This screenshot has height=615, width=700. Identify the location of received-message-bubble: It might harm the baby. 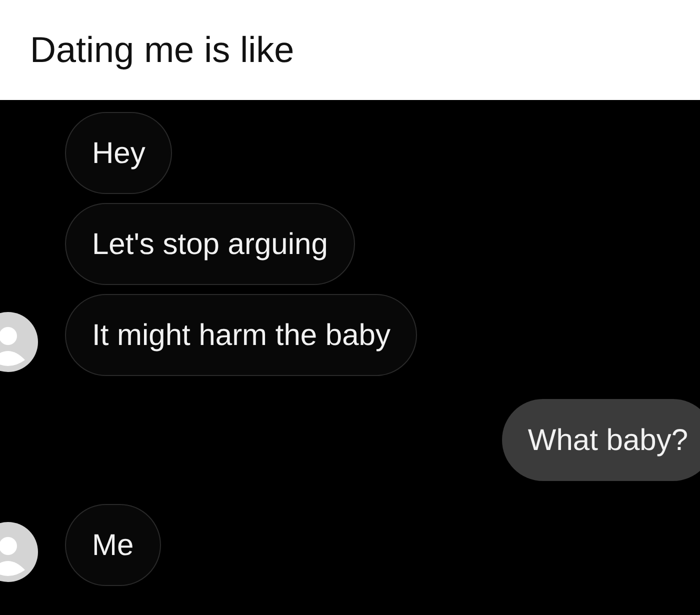
(241, 335).